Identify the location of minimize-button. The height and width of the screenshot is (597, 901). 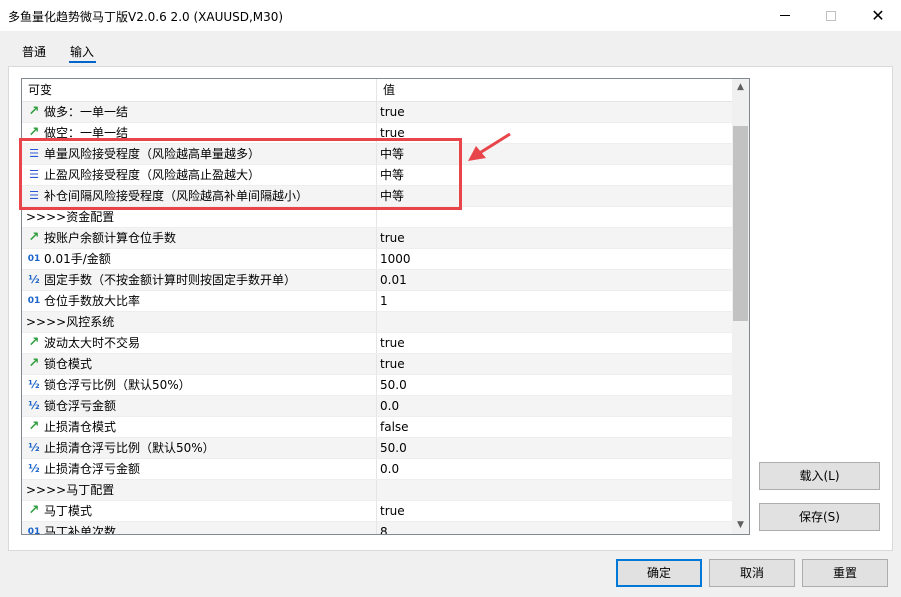
(785, 15).